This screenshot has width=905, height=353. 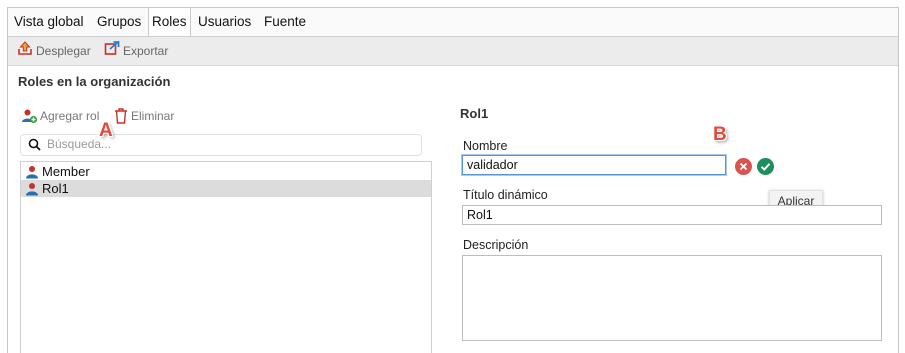 What do you see at coordinates (720, 134) in the screenshot?
I see `annotation-b: B` at bounding box center [720, 134].